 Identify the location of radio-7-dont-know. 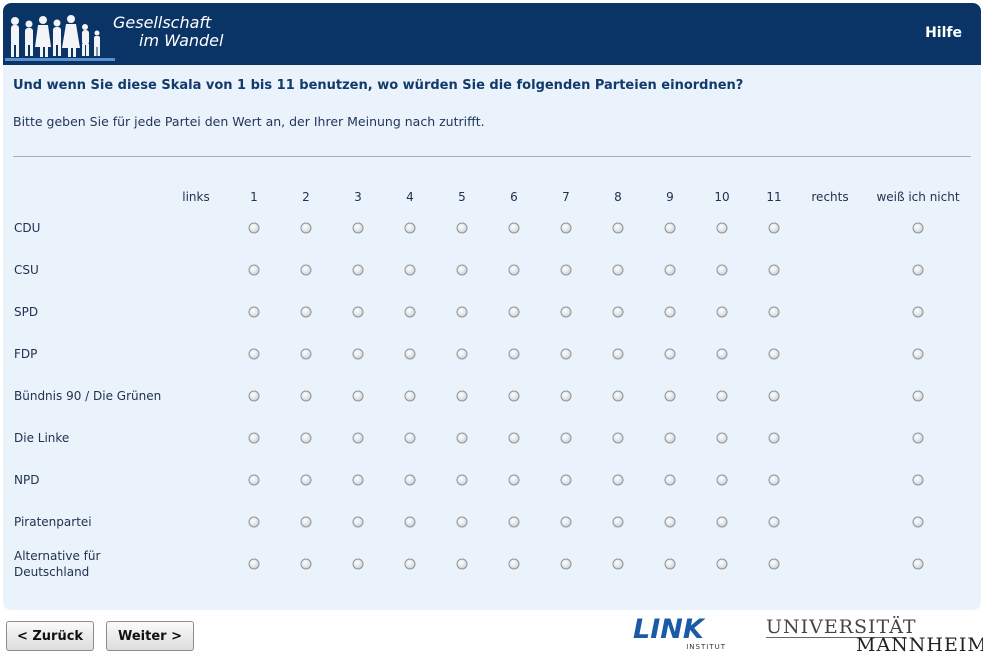
(918, 522).